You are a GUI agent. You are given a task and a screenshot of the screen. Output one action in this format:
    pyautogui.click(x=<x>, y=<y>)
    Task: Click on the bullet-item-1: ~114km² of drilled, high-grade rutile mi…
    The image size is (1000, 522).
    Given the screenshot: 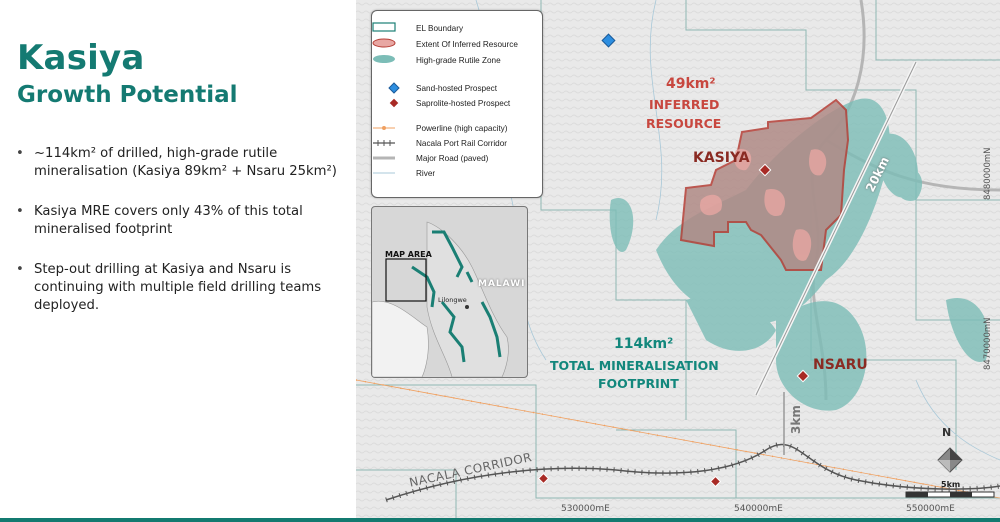 What is the action you would take?
    pyautogui.click(x=179, y=163)
    